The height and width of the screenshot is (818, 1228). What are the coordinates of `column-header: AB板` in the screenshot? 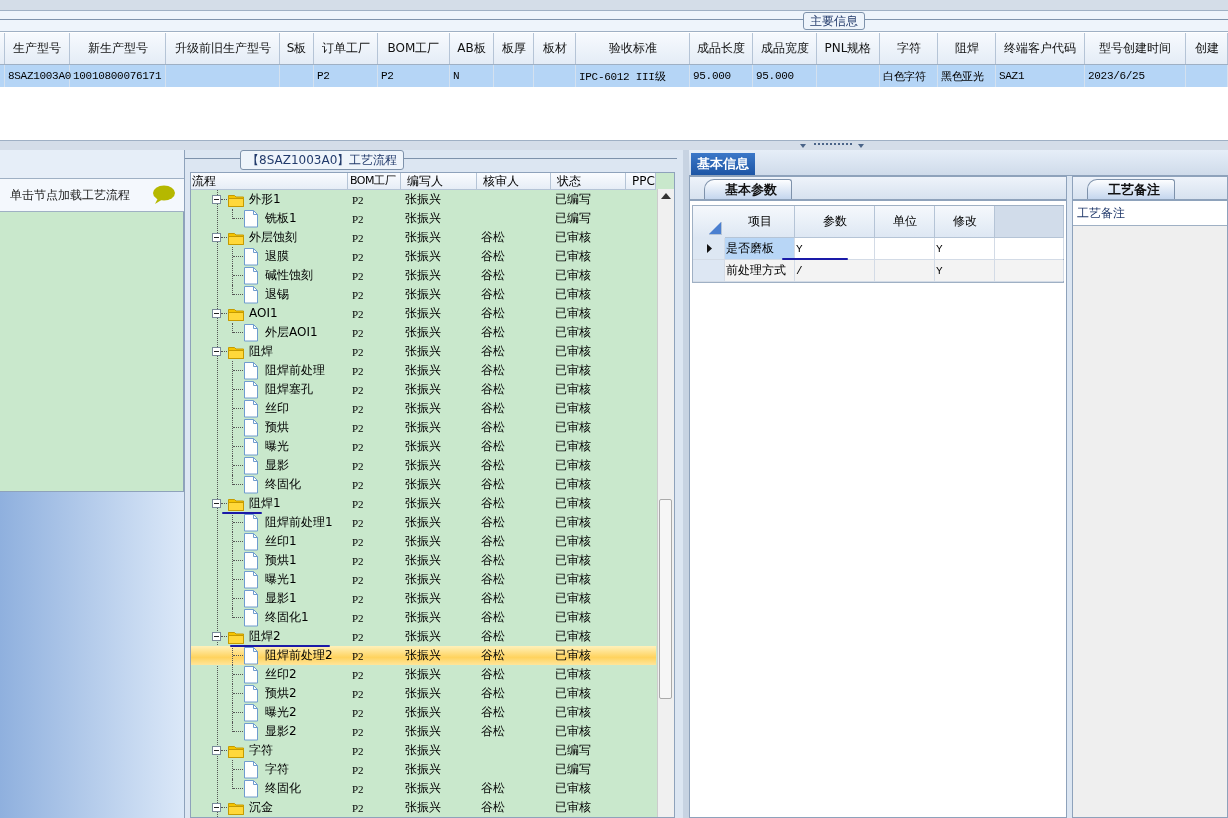 It's located at (472, 48).